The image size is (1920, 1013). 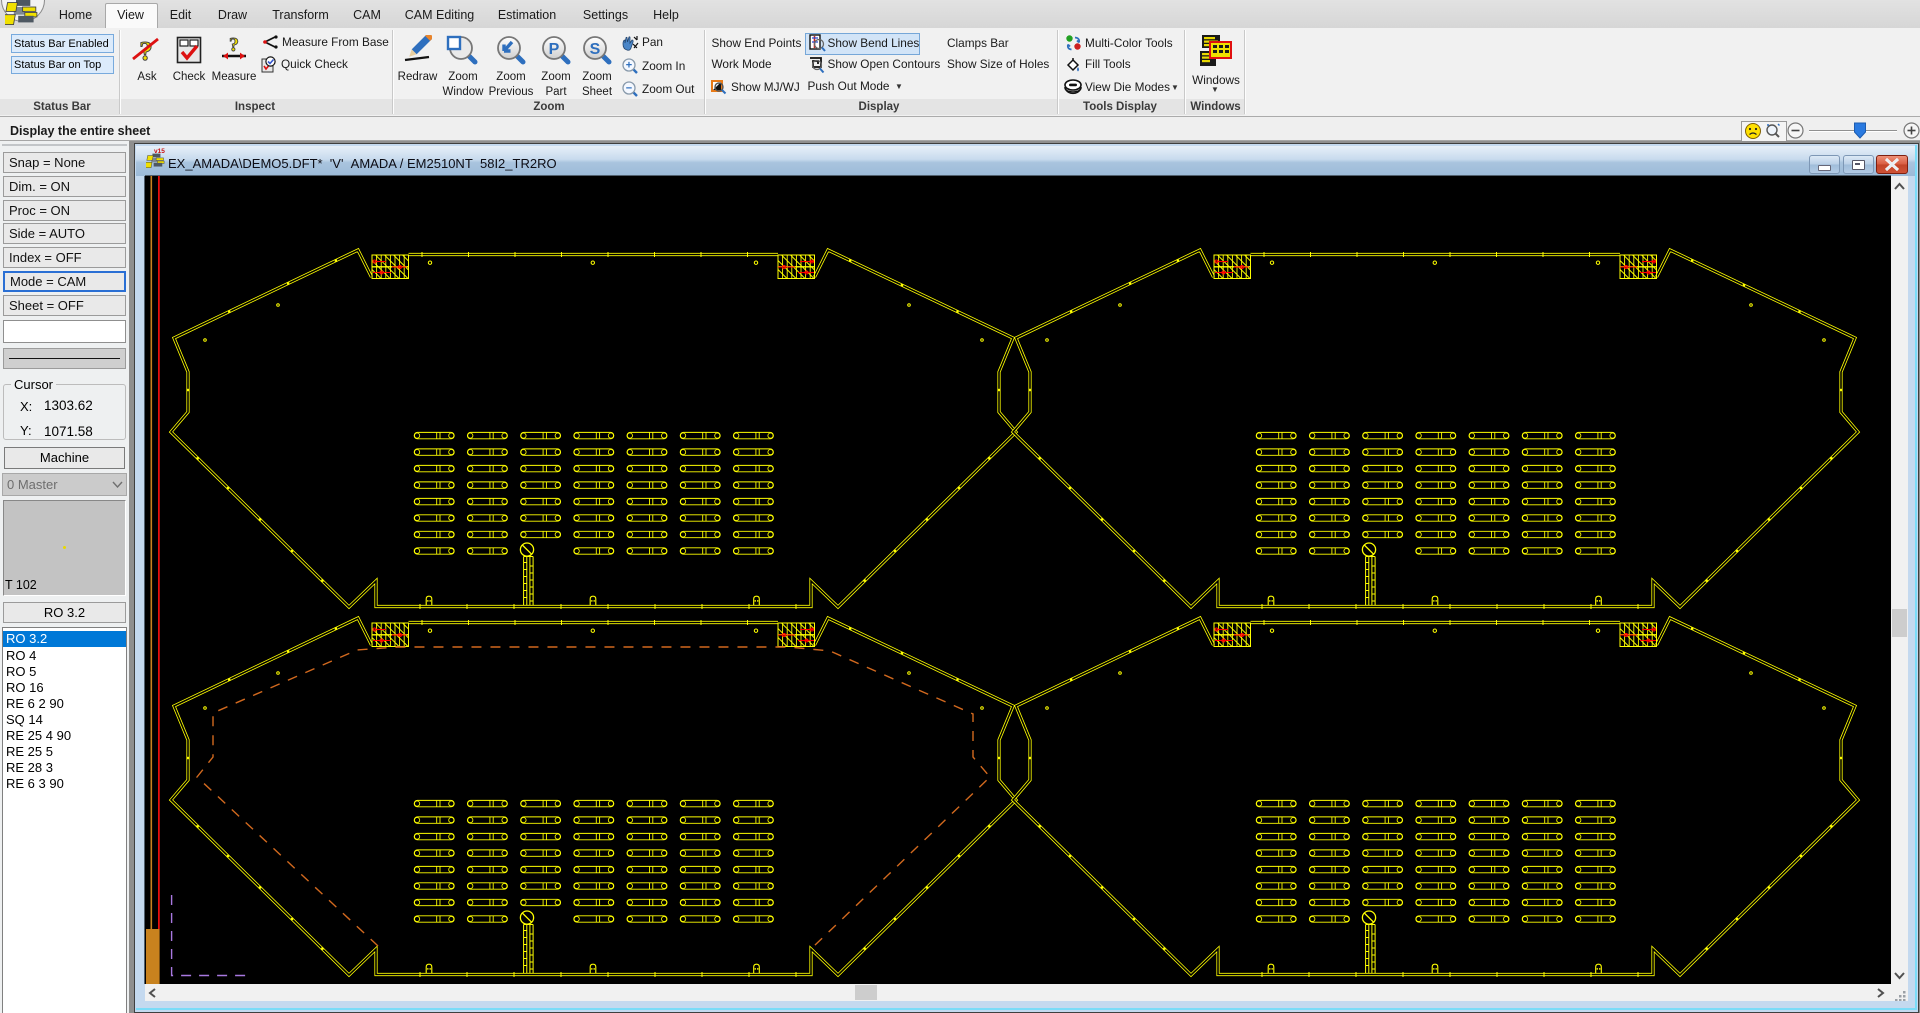 I want to click on svg-text: P, so click(x=554, y=49).